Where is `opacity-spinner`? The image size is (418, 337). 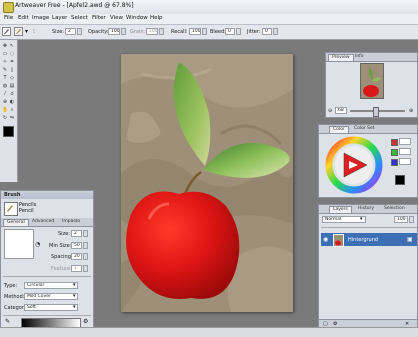
opacity-spinner is located at coordinates (123, 31).